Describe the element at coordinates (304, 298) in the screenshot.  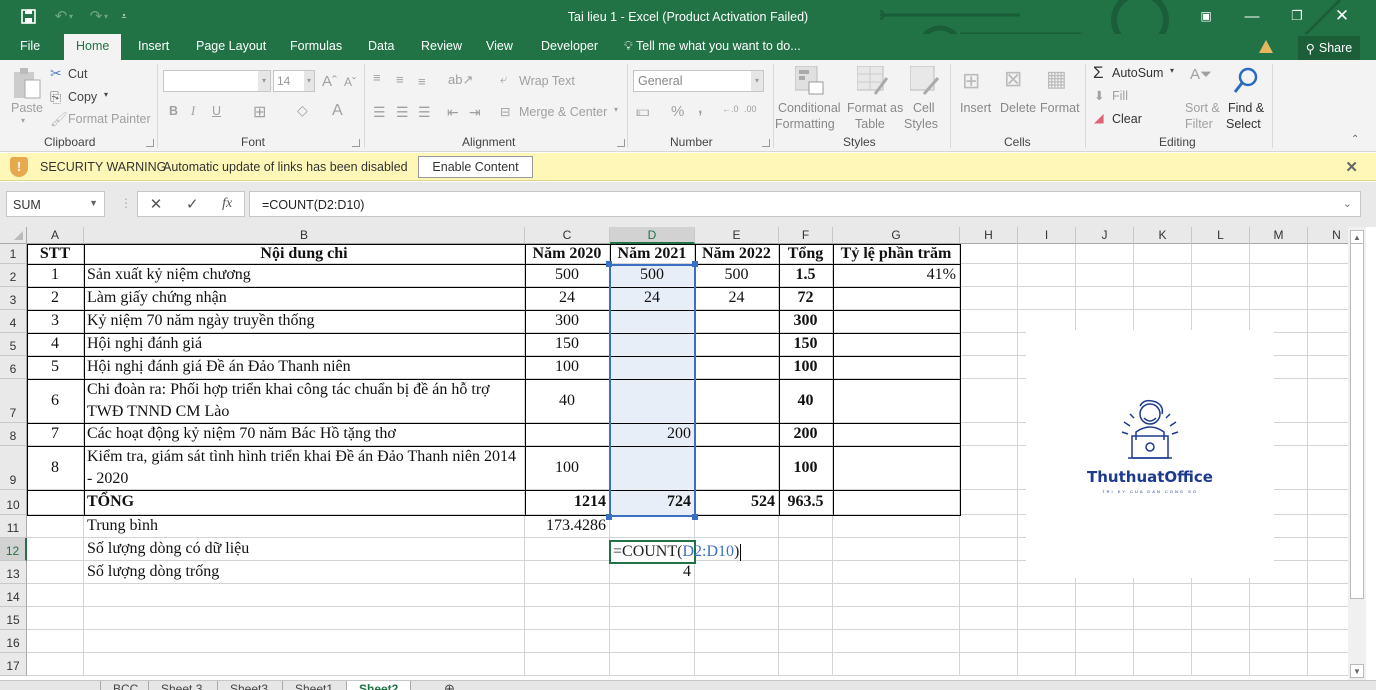
I see `table-cell-content: Làm giấy chứng nhận` at that location.